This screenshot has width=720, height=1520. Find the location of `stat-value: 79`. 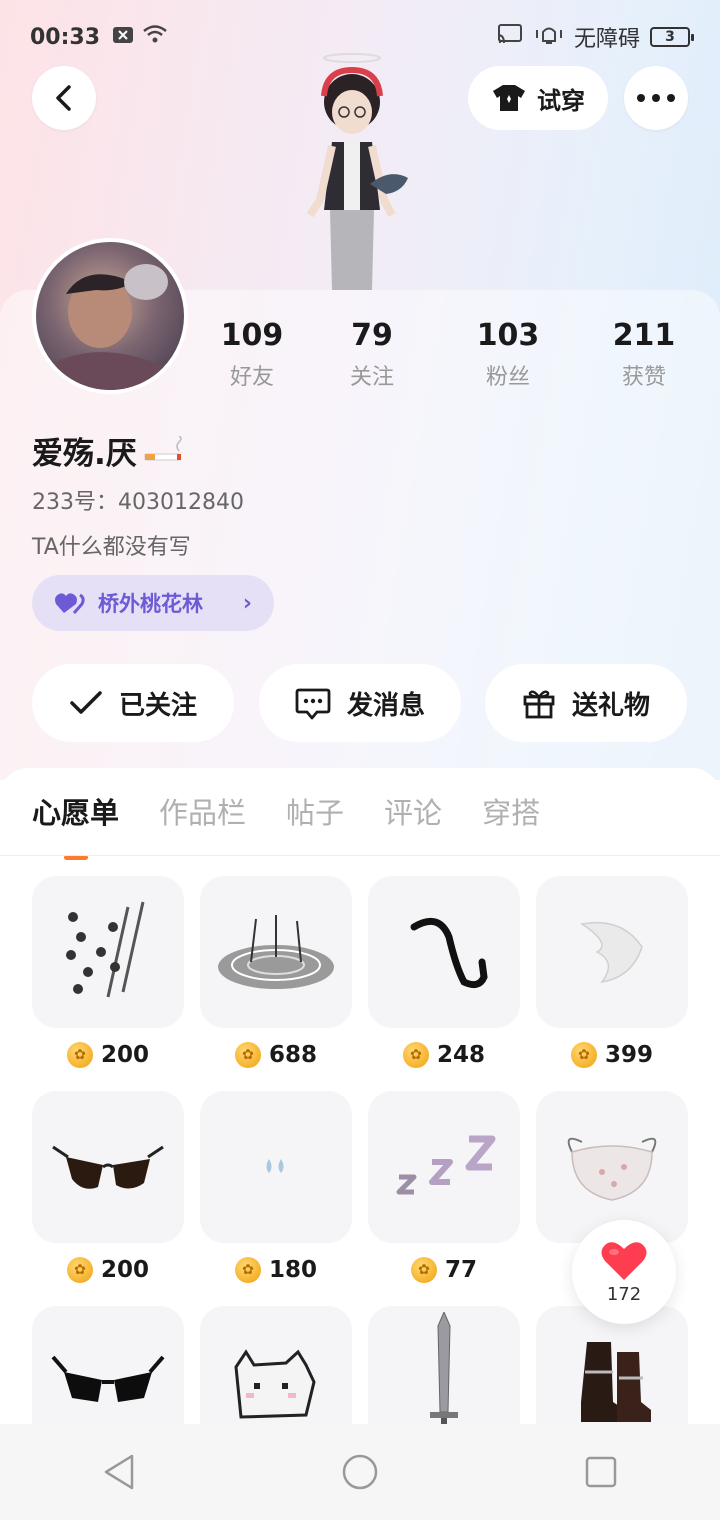

stat-value: 79 is located at coordinates (372, 335).